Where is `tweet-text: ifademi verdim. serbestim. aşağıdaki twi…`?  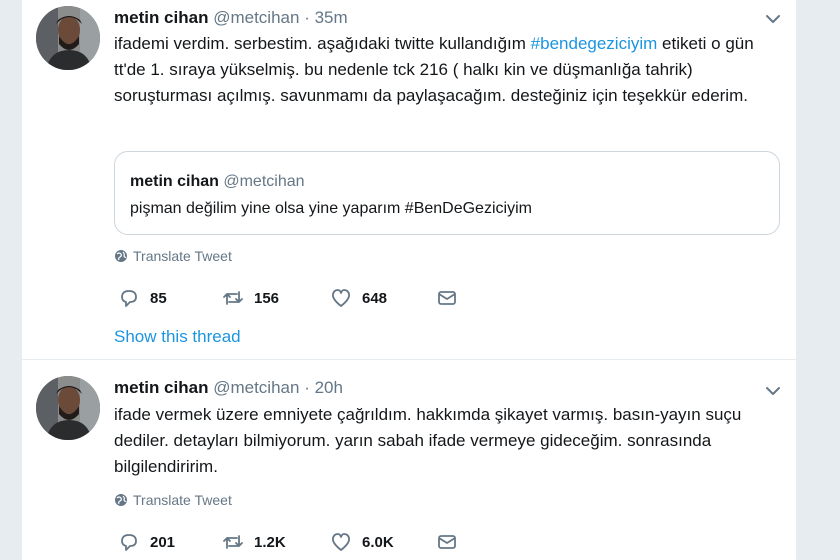 tweet-text: ifademi verdim. serbestim. aşağıdaki twi… is located at coordinates (449, 70).